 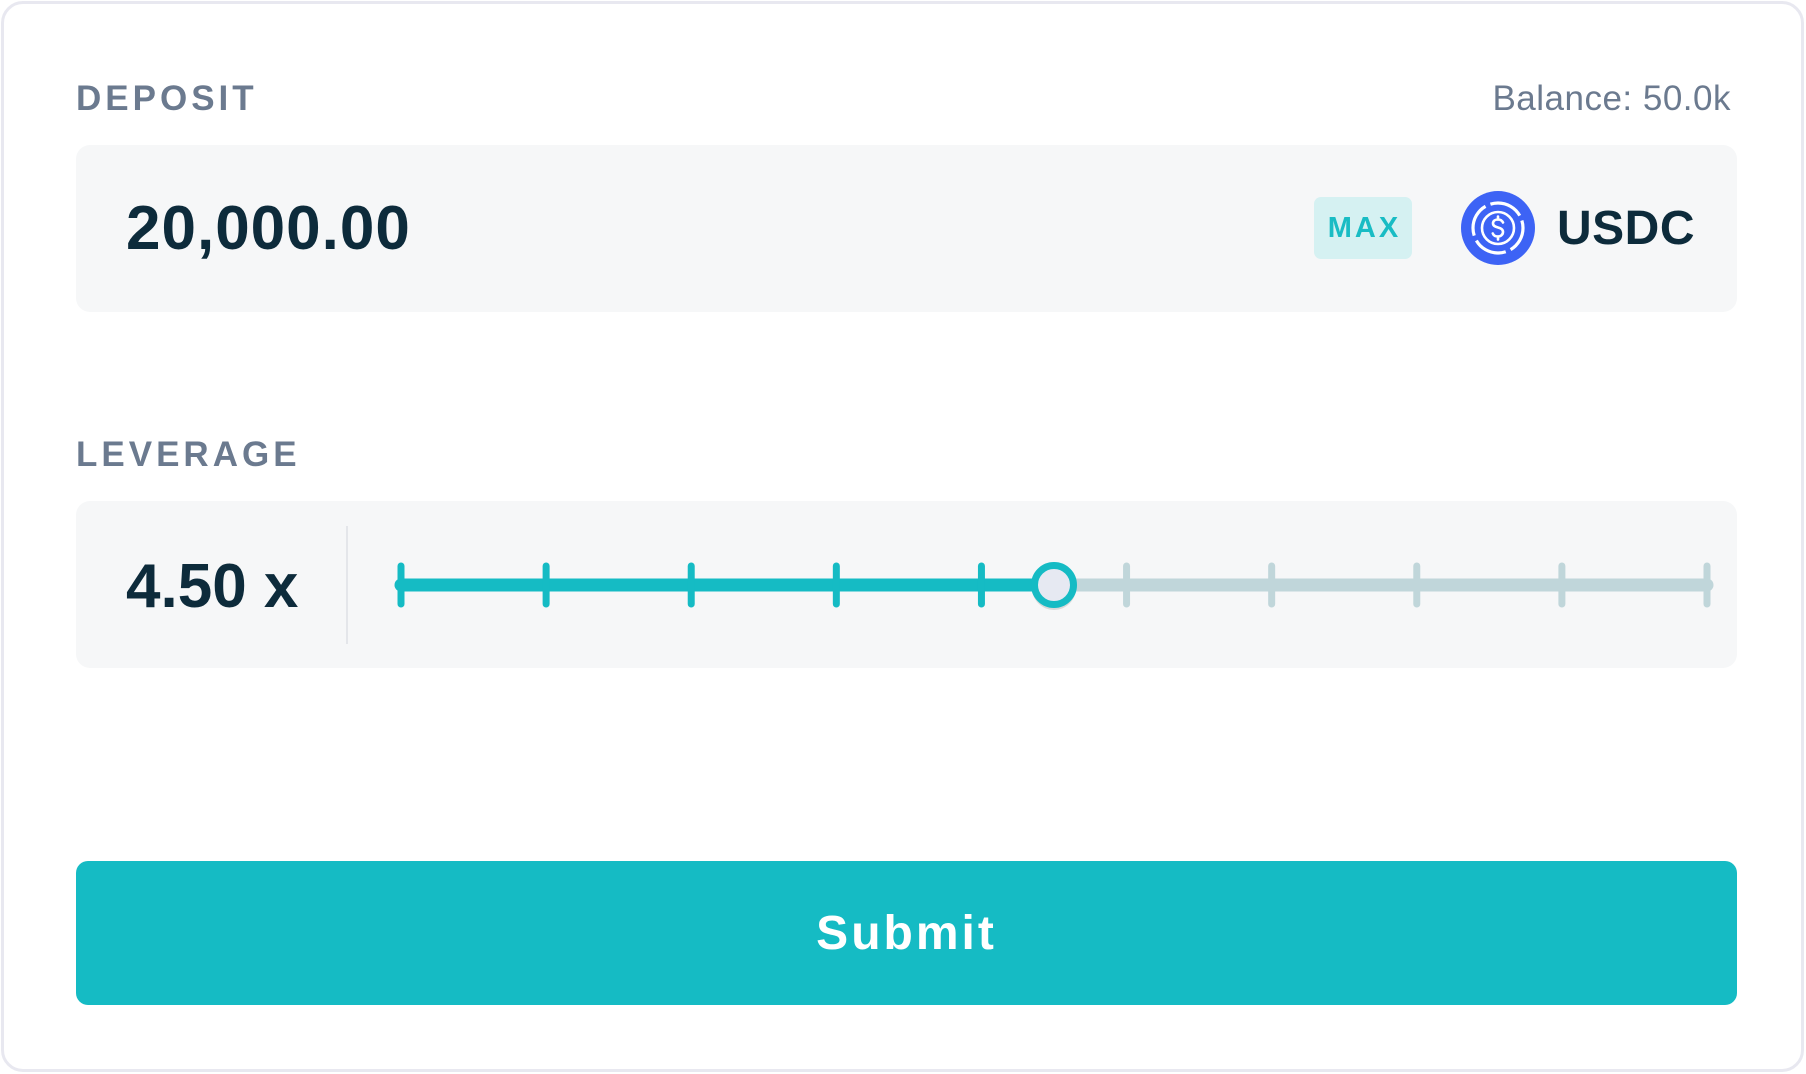 What do you see at coordinates (1498, 228) in the screenshot?
I see `usdc-icon` at bounding box center [1498, 228].